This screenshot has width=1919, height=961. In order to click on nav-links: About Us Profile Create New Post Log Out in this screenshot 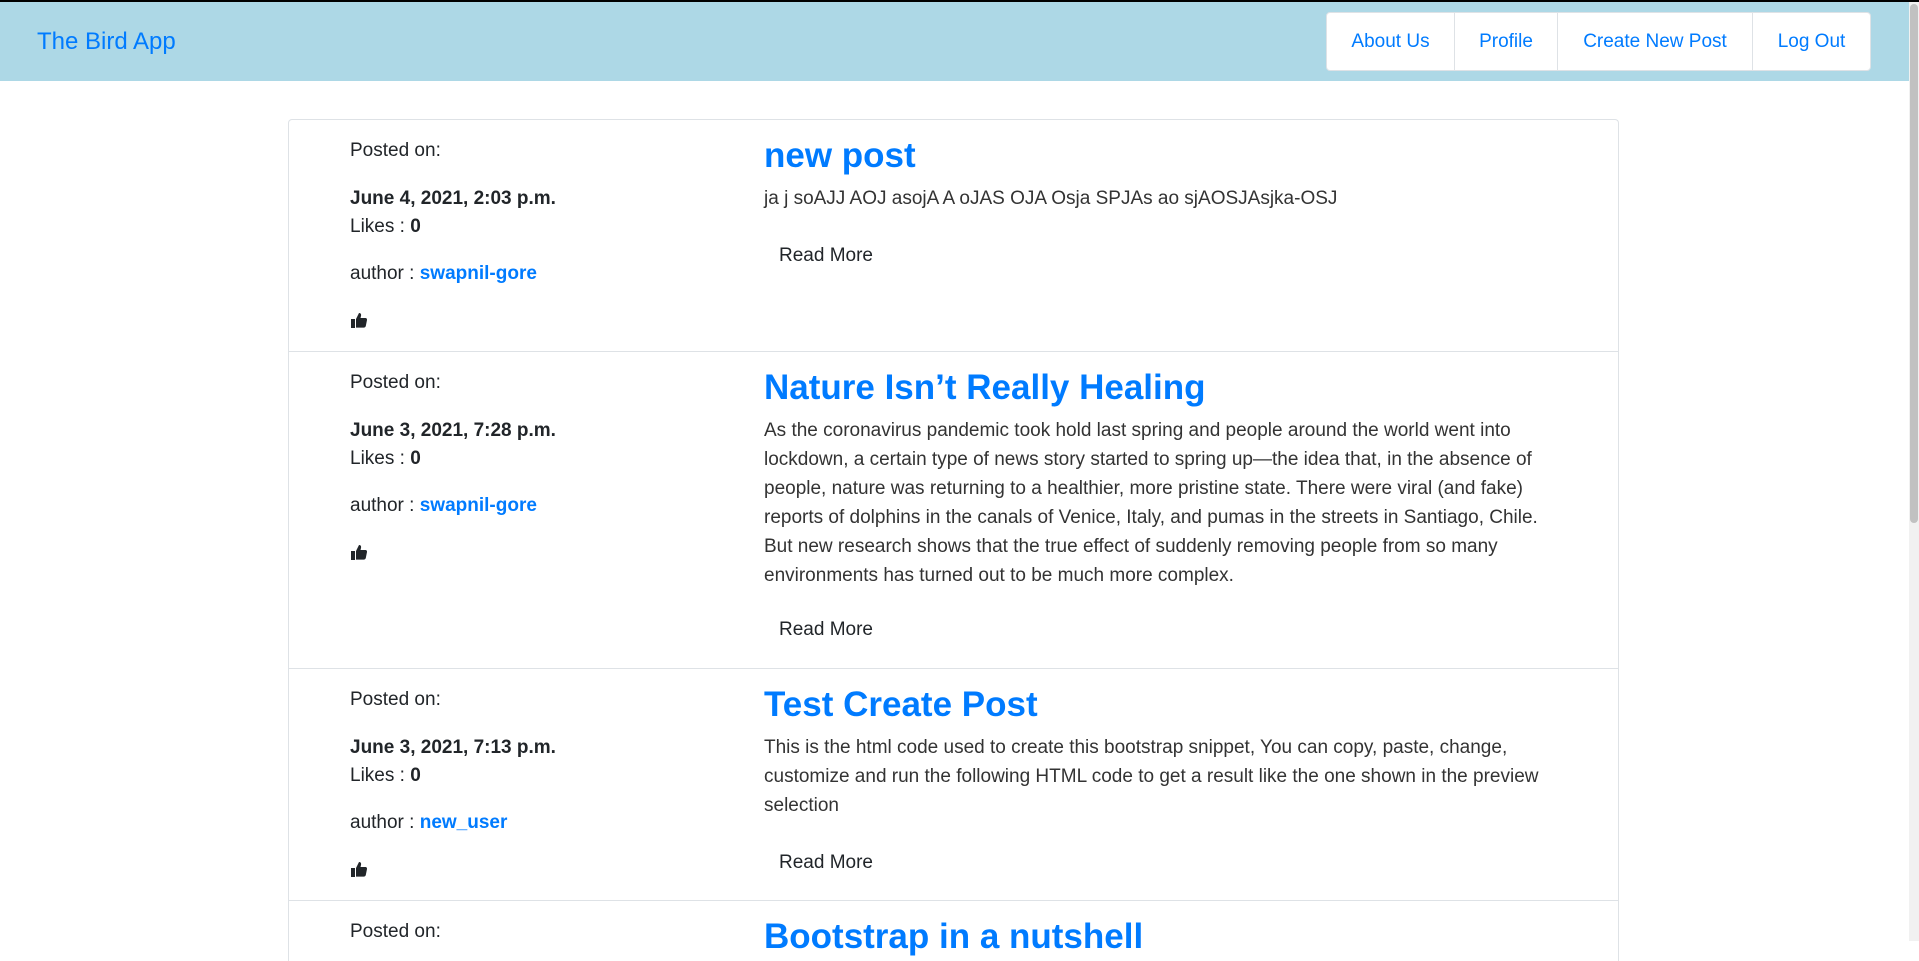, I will do `click(1598, 41)`.